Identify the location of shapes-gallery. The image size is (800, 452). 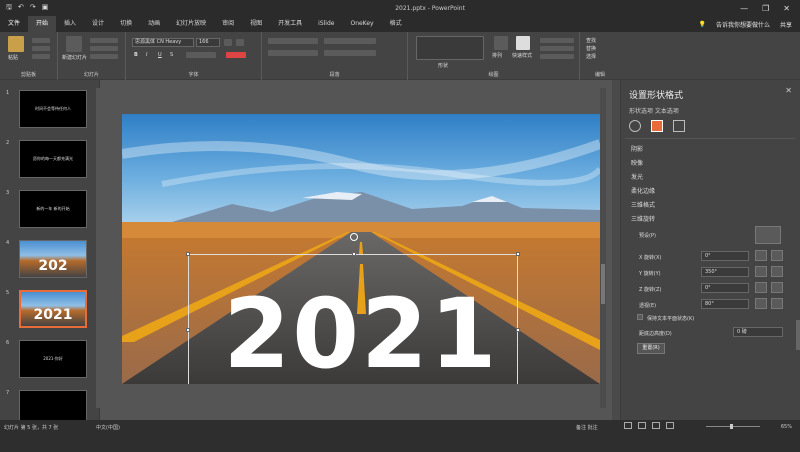
(450, 48).